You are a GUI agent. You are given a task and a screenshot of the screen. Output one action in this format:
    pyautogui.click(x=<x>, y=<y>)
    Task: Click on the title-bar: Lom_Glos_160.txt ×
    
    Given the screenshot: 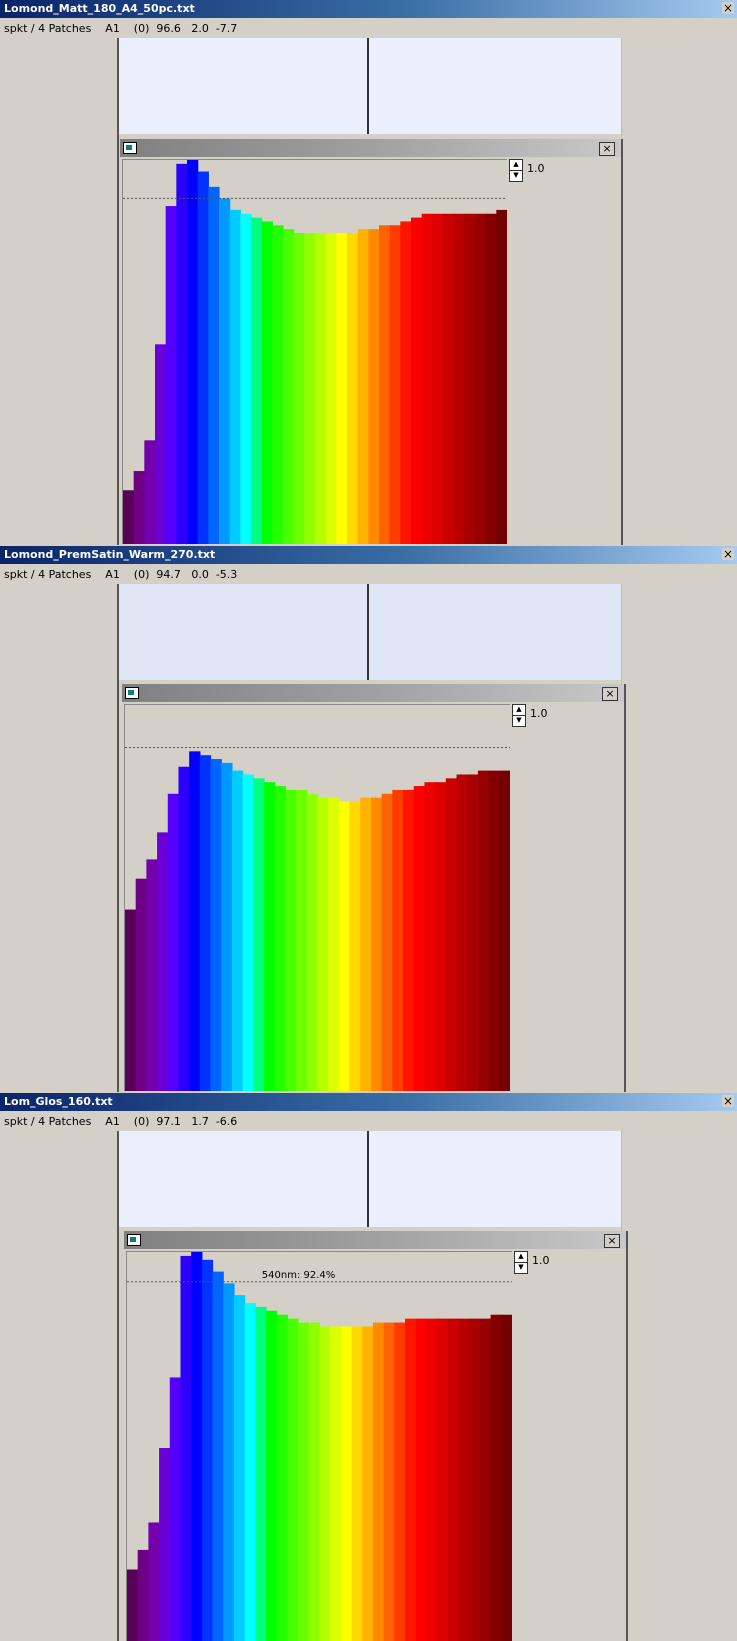 What is the action you would take?
    pyautogui.click(x=368, y=1102)
    